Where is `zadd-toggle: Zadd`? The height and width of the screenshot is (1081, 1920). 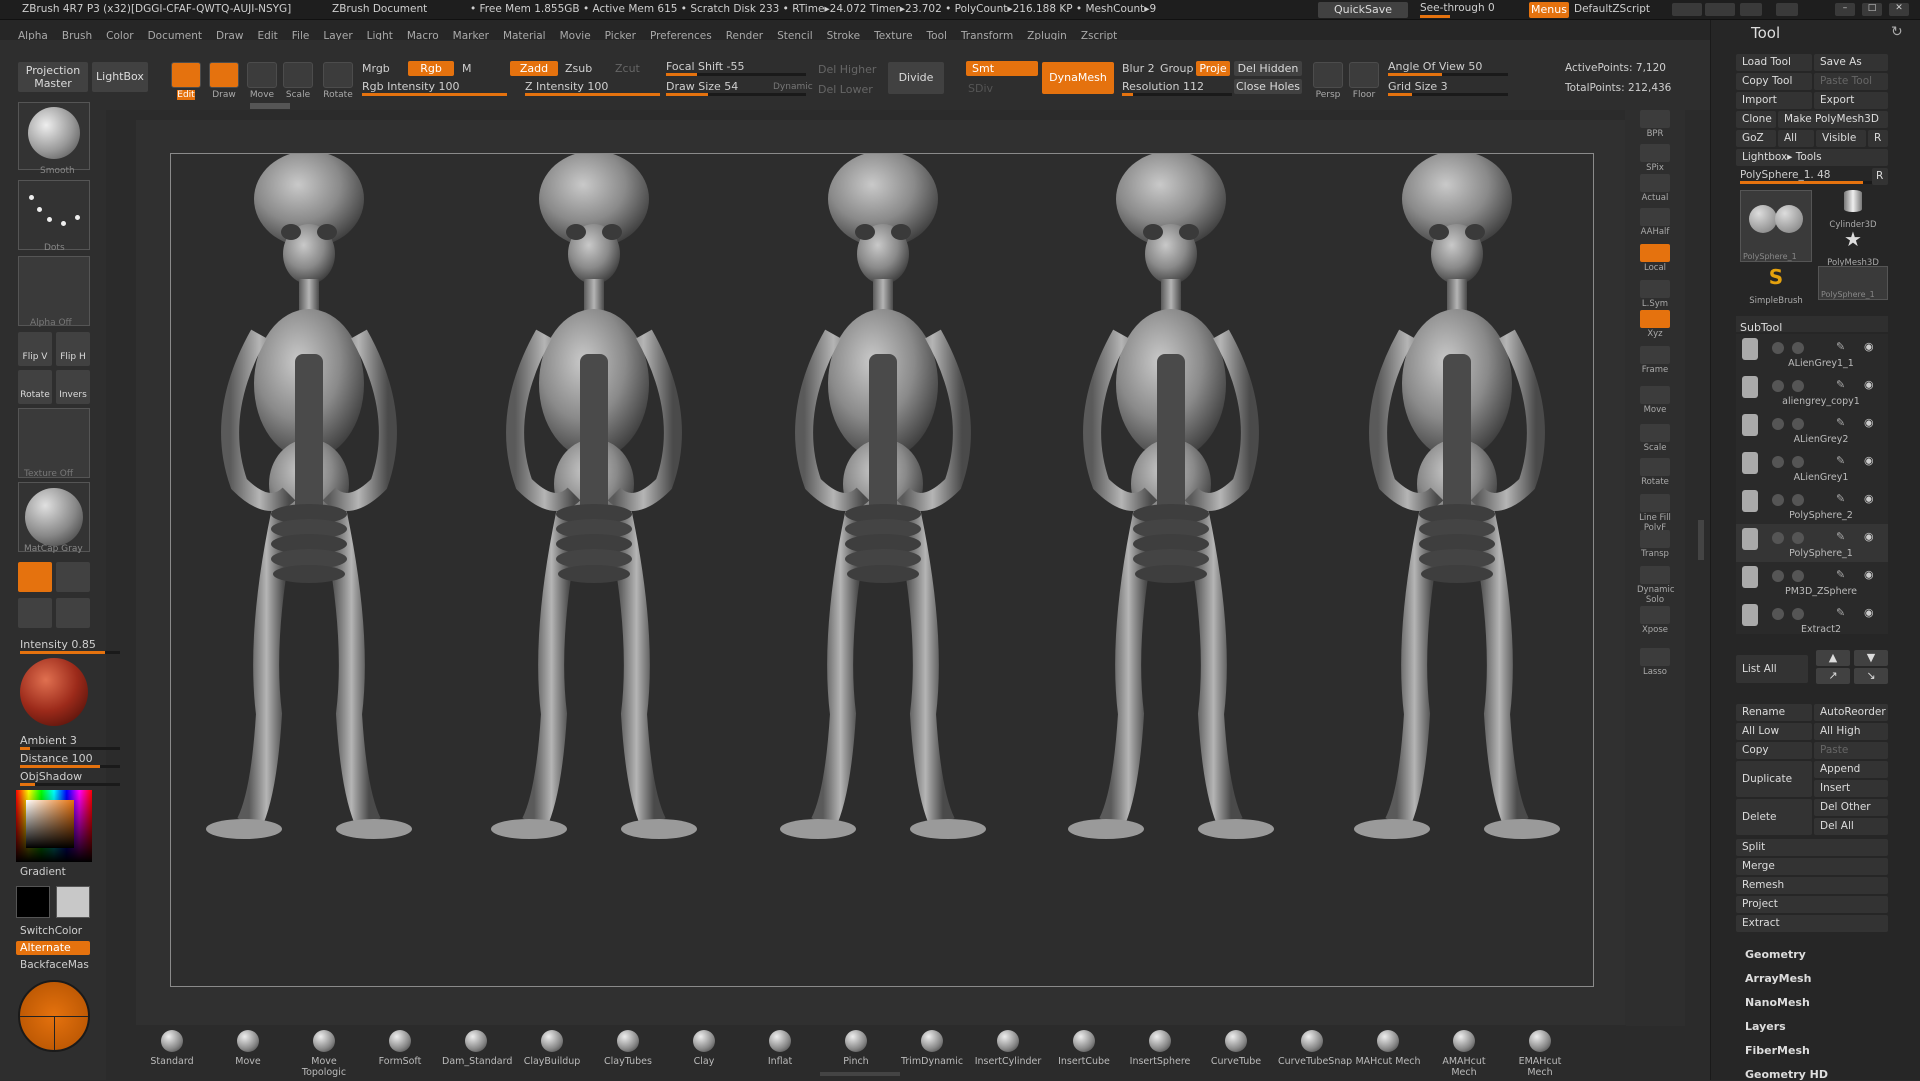 zadd-toggle: Zadd is located at coordinates (534, 68).